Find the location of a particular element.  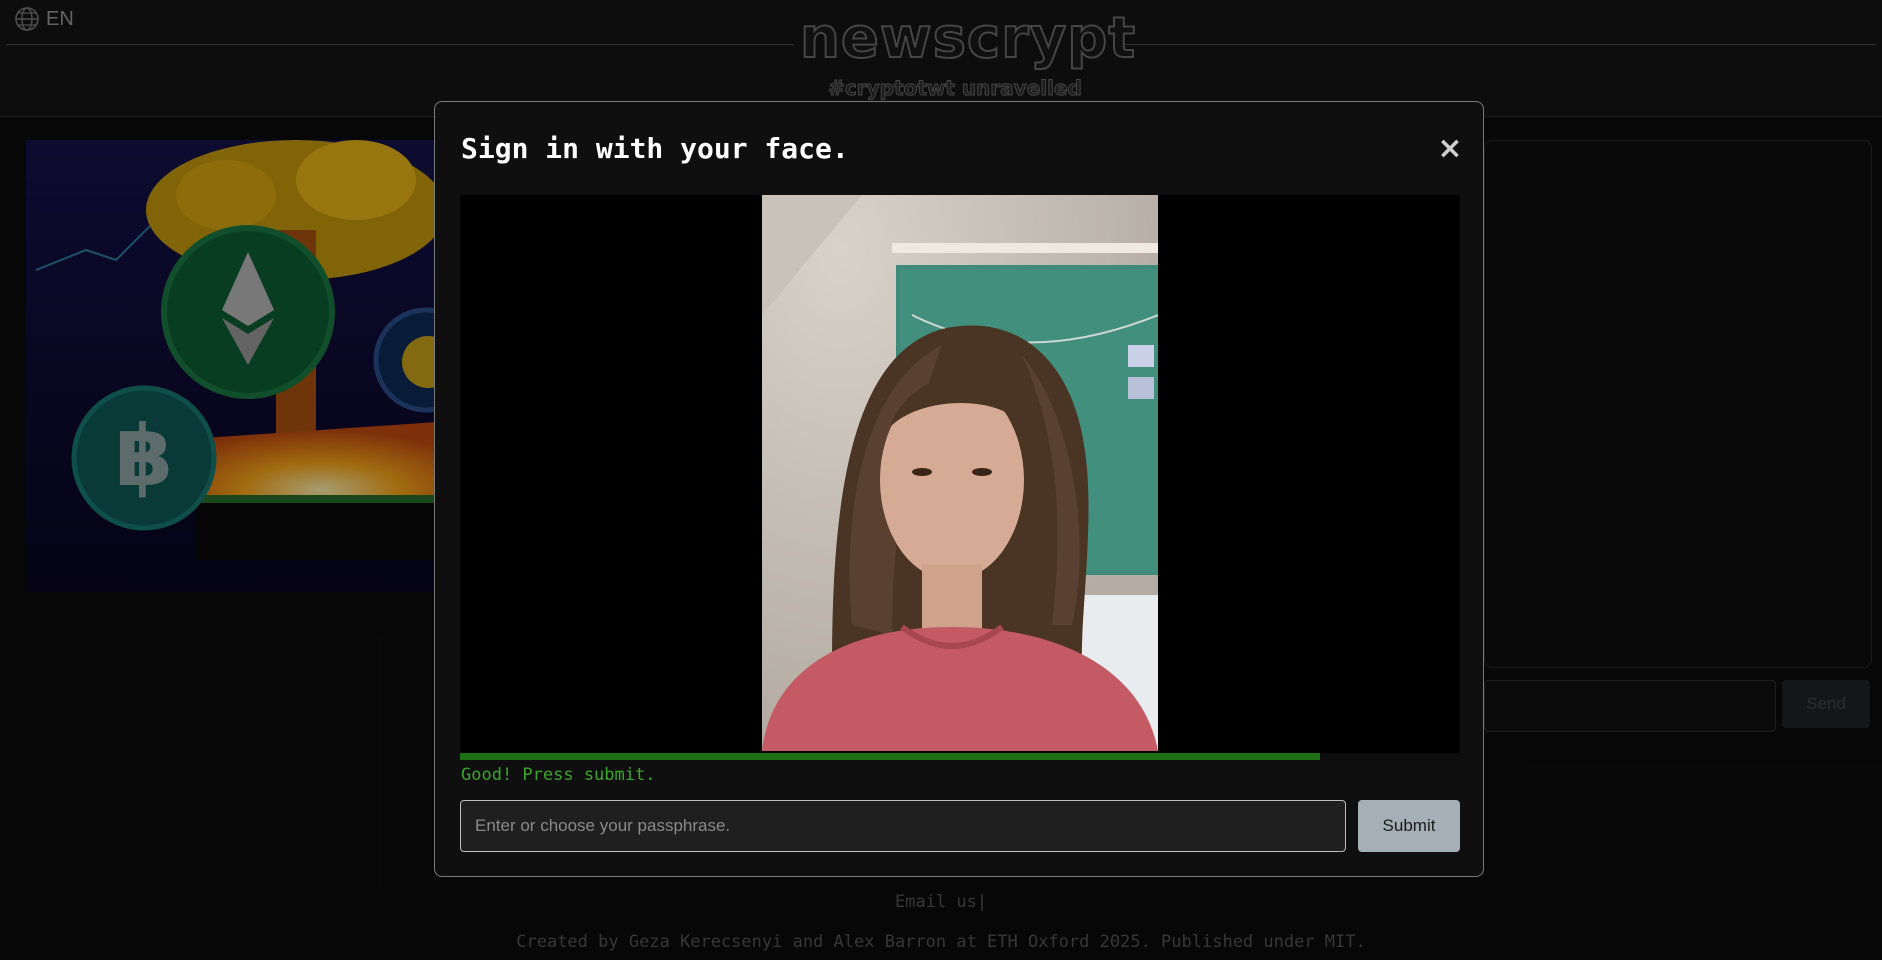

passphrase-input is located at coordinates (903, 826).